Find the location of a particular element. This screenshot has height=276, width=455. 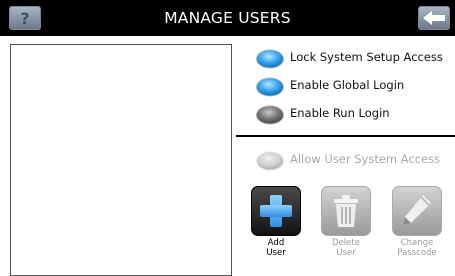

page-title: MANAGE USERS is located at coordinates (227, 18).